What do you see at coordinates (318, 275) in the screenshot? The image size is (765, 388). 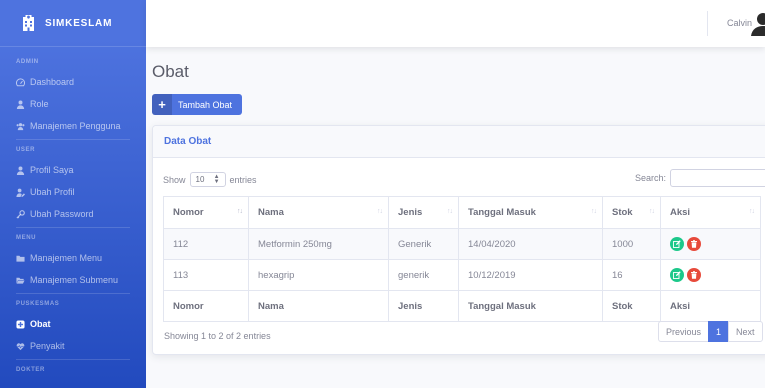 I see `cell-nama: hexagrip` at bounding box center [318, 275].